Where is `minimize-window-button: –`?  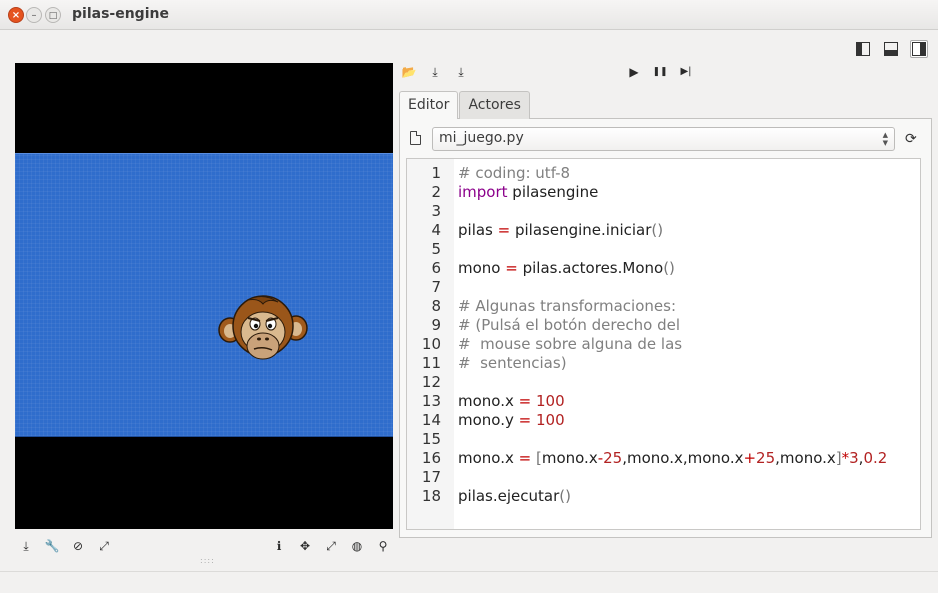
minimize-window-button: – is located at coordinates (34, 15).